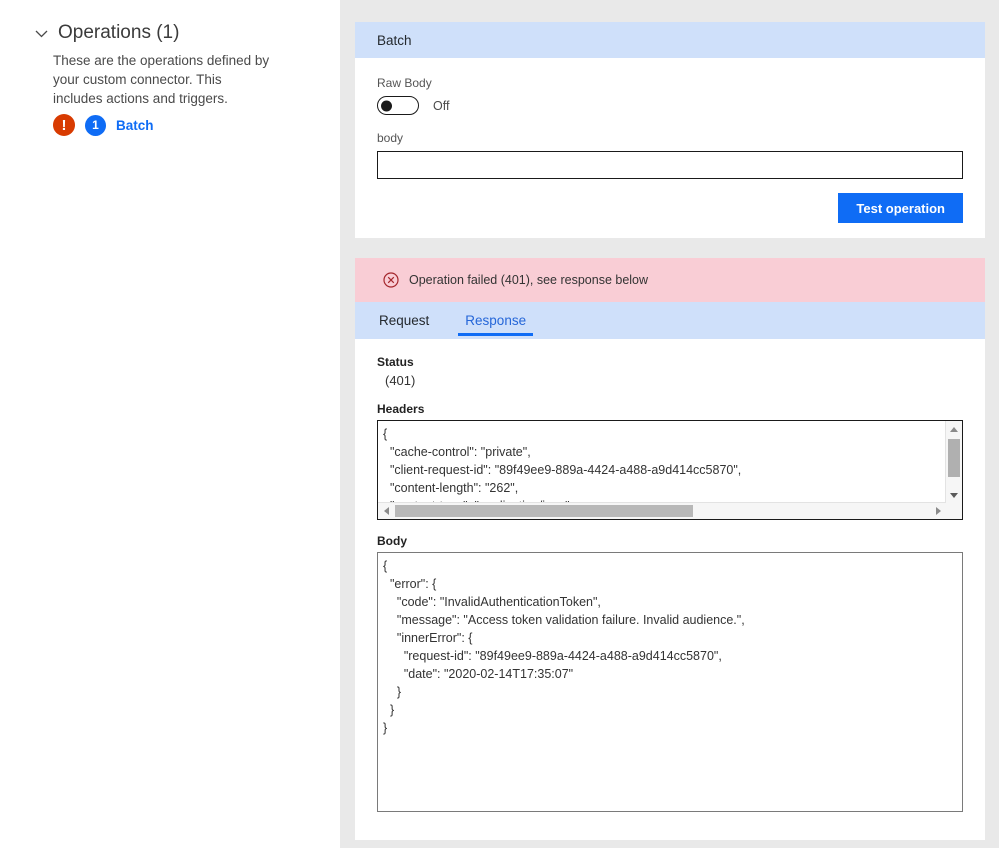  I want to click on tab-response: Response, so click(495, 320).